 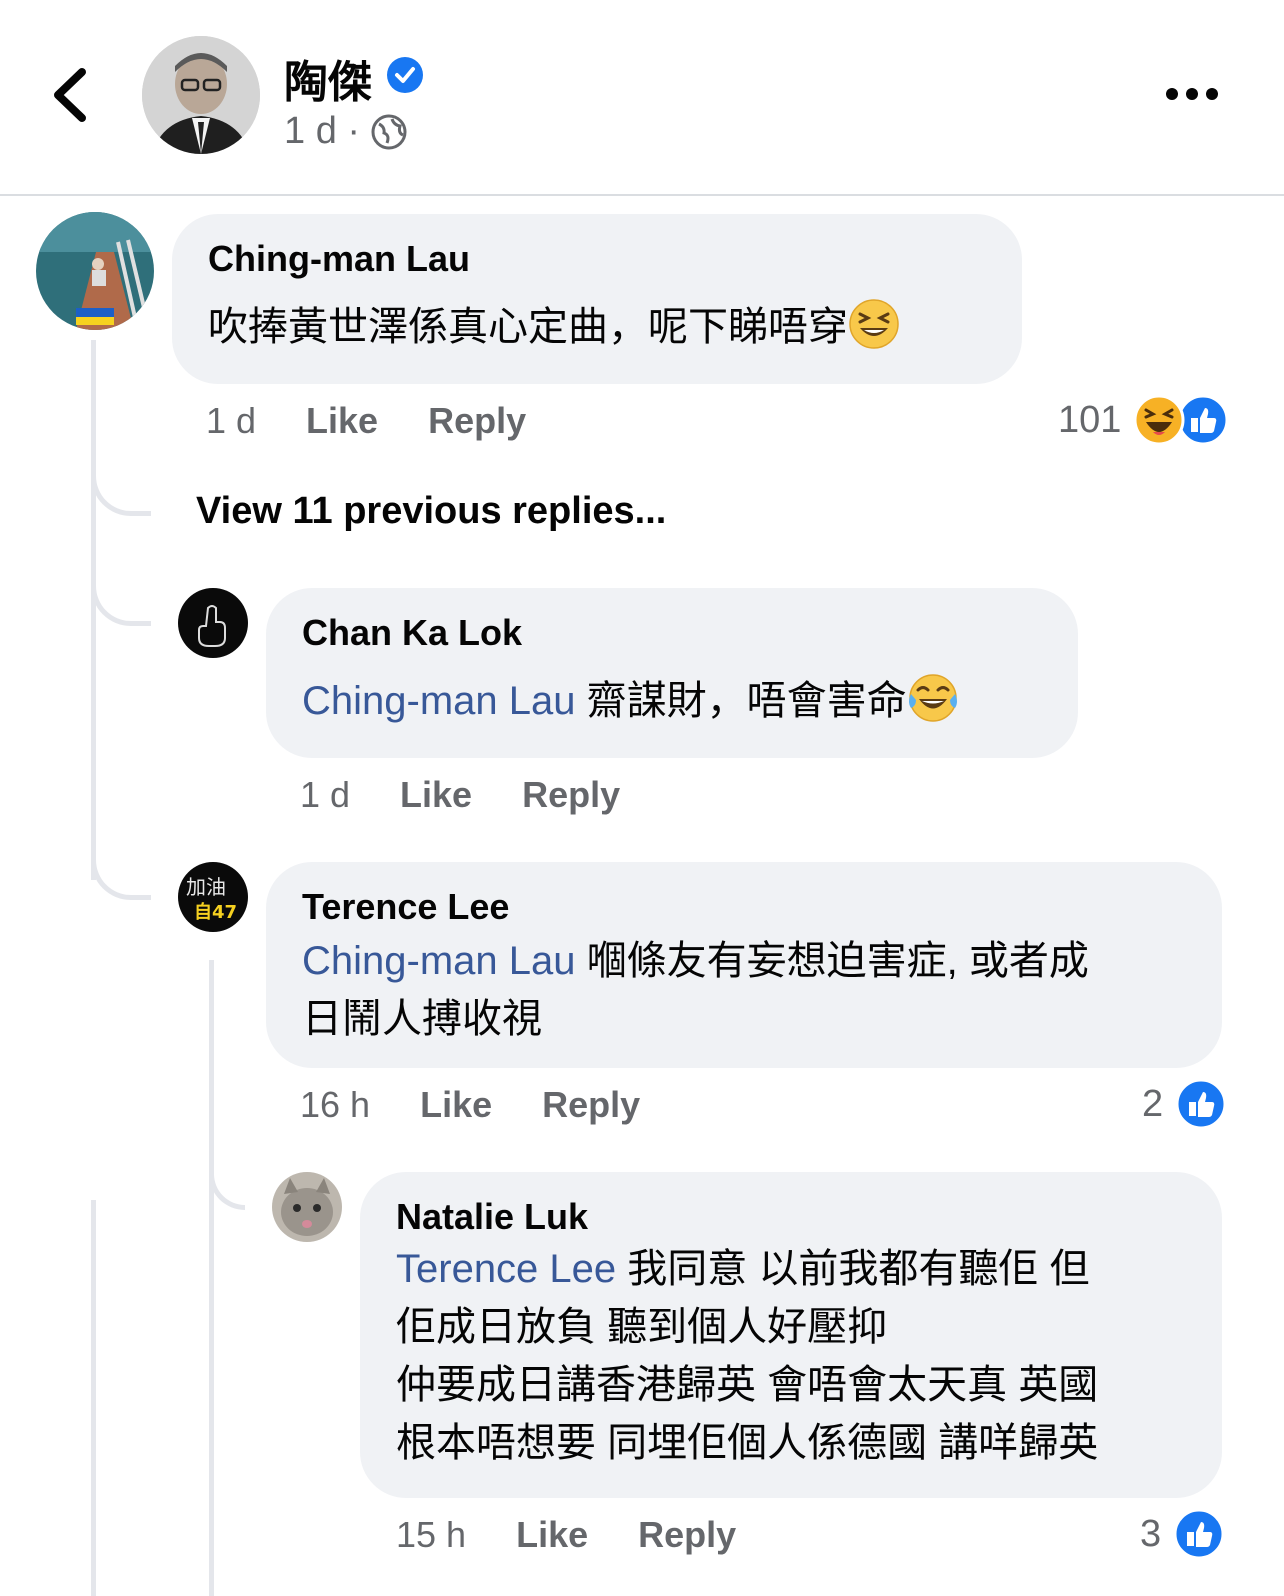 What do you see at coordinates (597, 299) in the screenshot?
I see `comment-bubble: Ching-man Lau 吹捧黃世澤係真心定曲，呢下睇唔穿` at bounding box center [597, 299].